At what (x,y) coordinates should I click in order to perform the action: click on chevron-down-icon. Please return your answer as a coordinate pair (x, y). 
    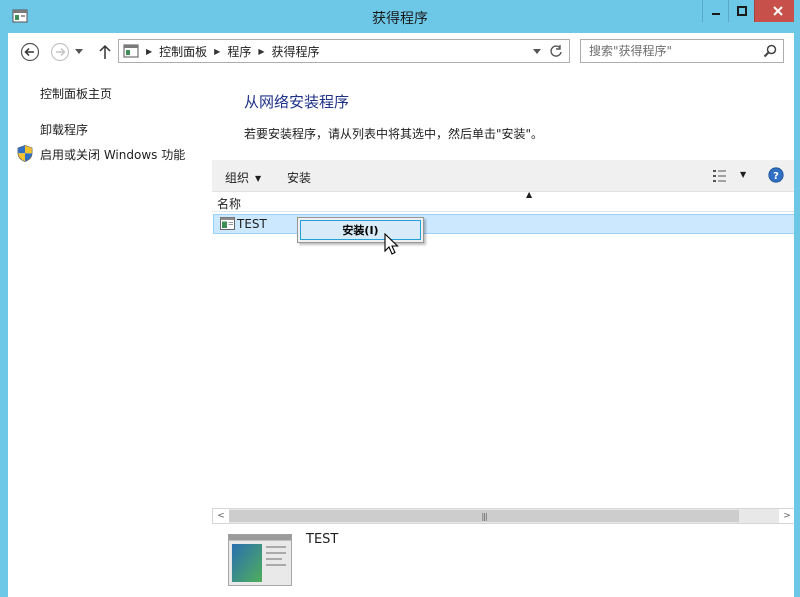
    Looking at the image, I should click on (79, 51).